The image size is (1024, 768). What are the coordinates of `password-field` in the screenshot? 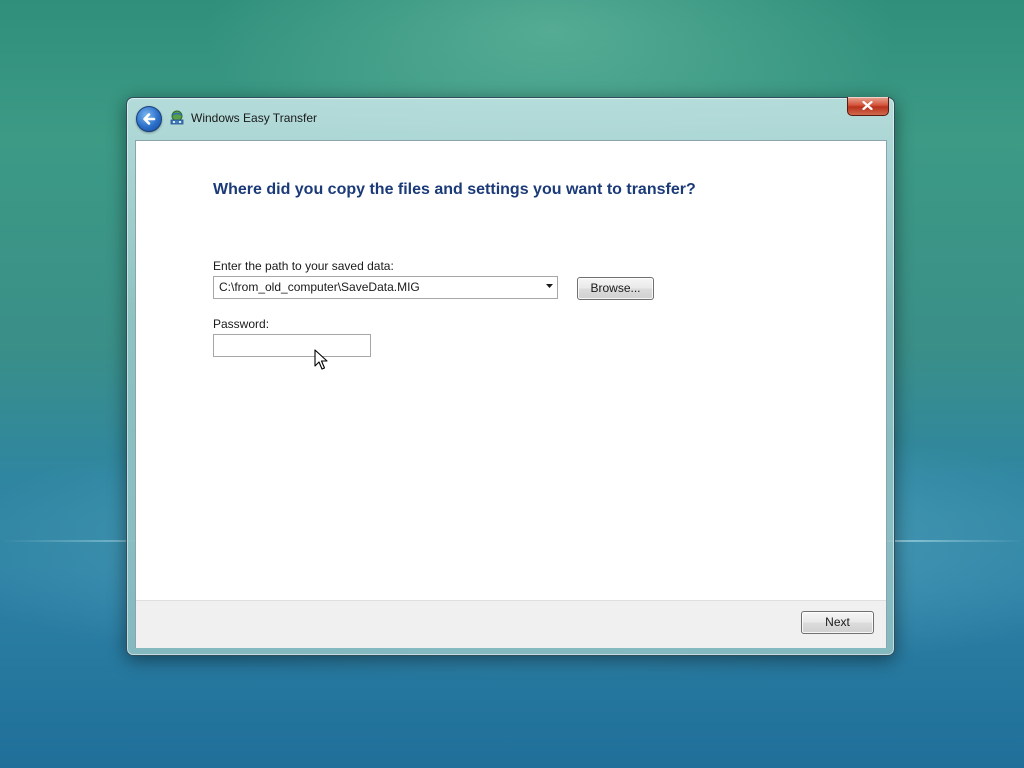 It's located at (292, 345).